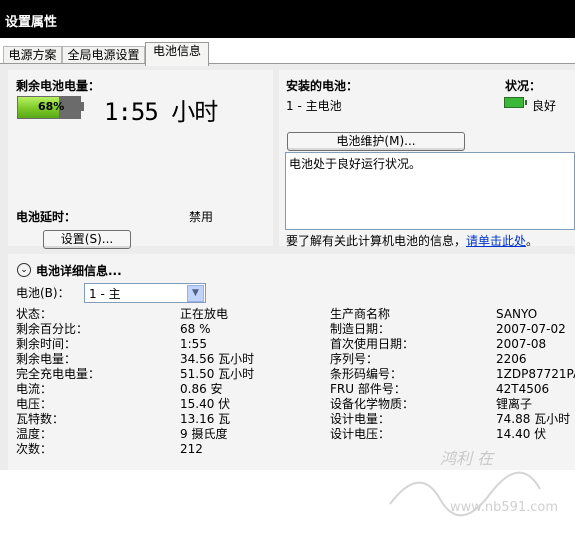 The width and height of the screenshot is (575, 536). Describe the element at coordinates (514, 404) in the screenshot. I see `detail-value: 锂离子` at that location.